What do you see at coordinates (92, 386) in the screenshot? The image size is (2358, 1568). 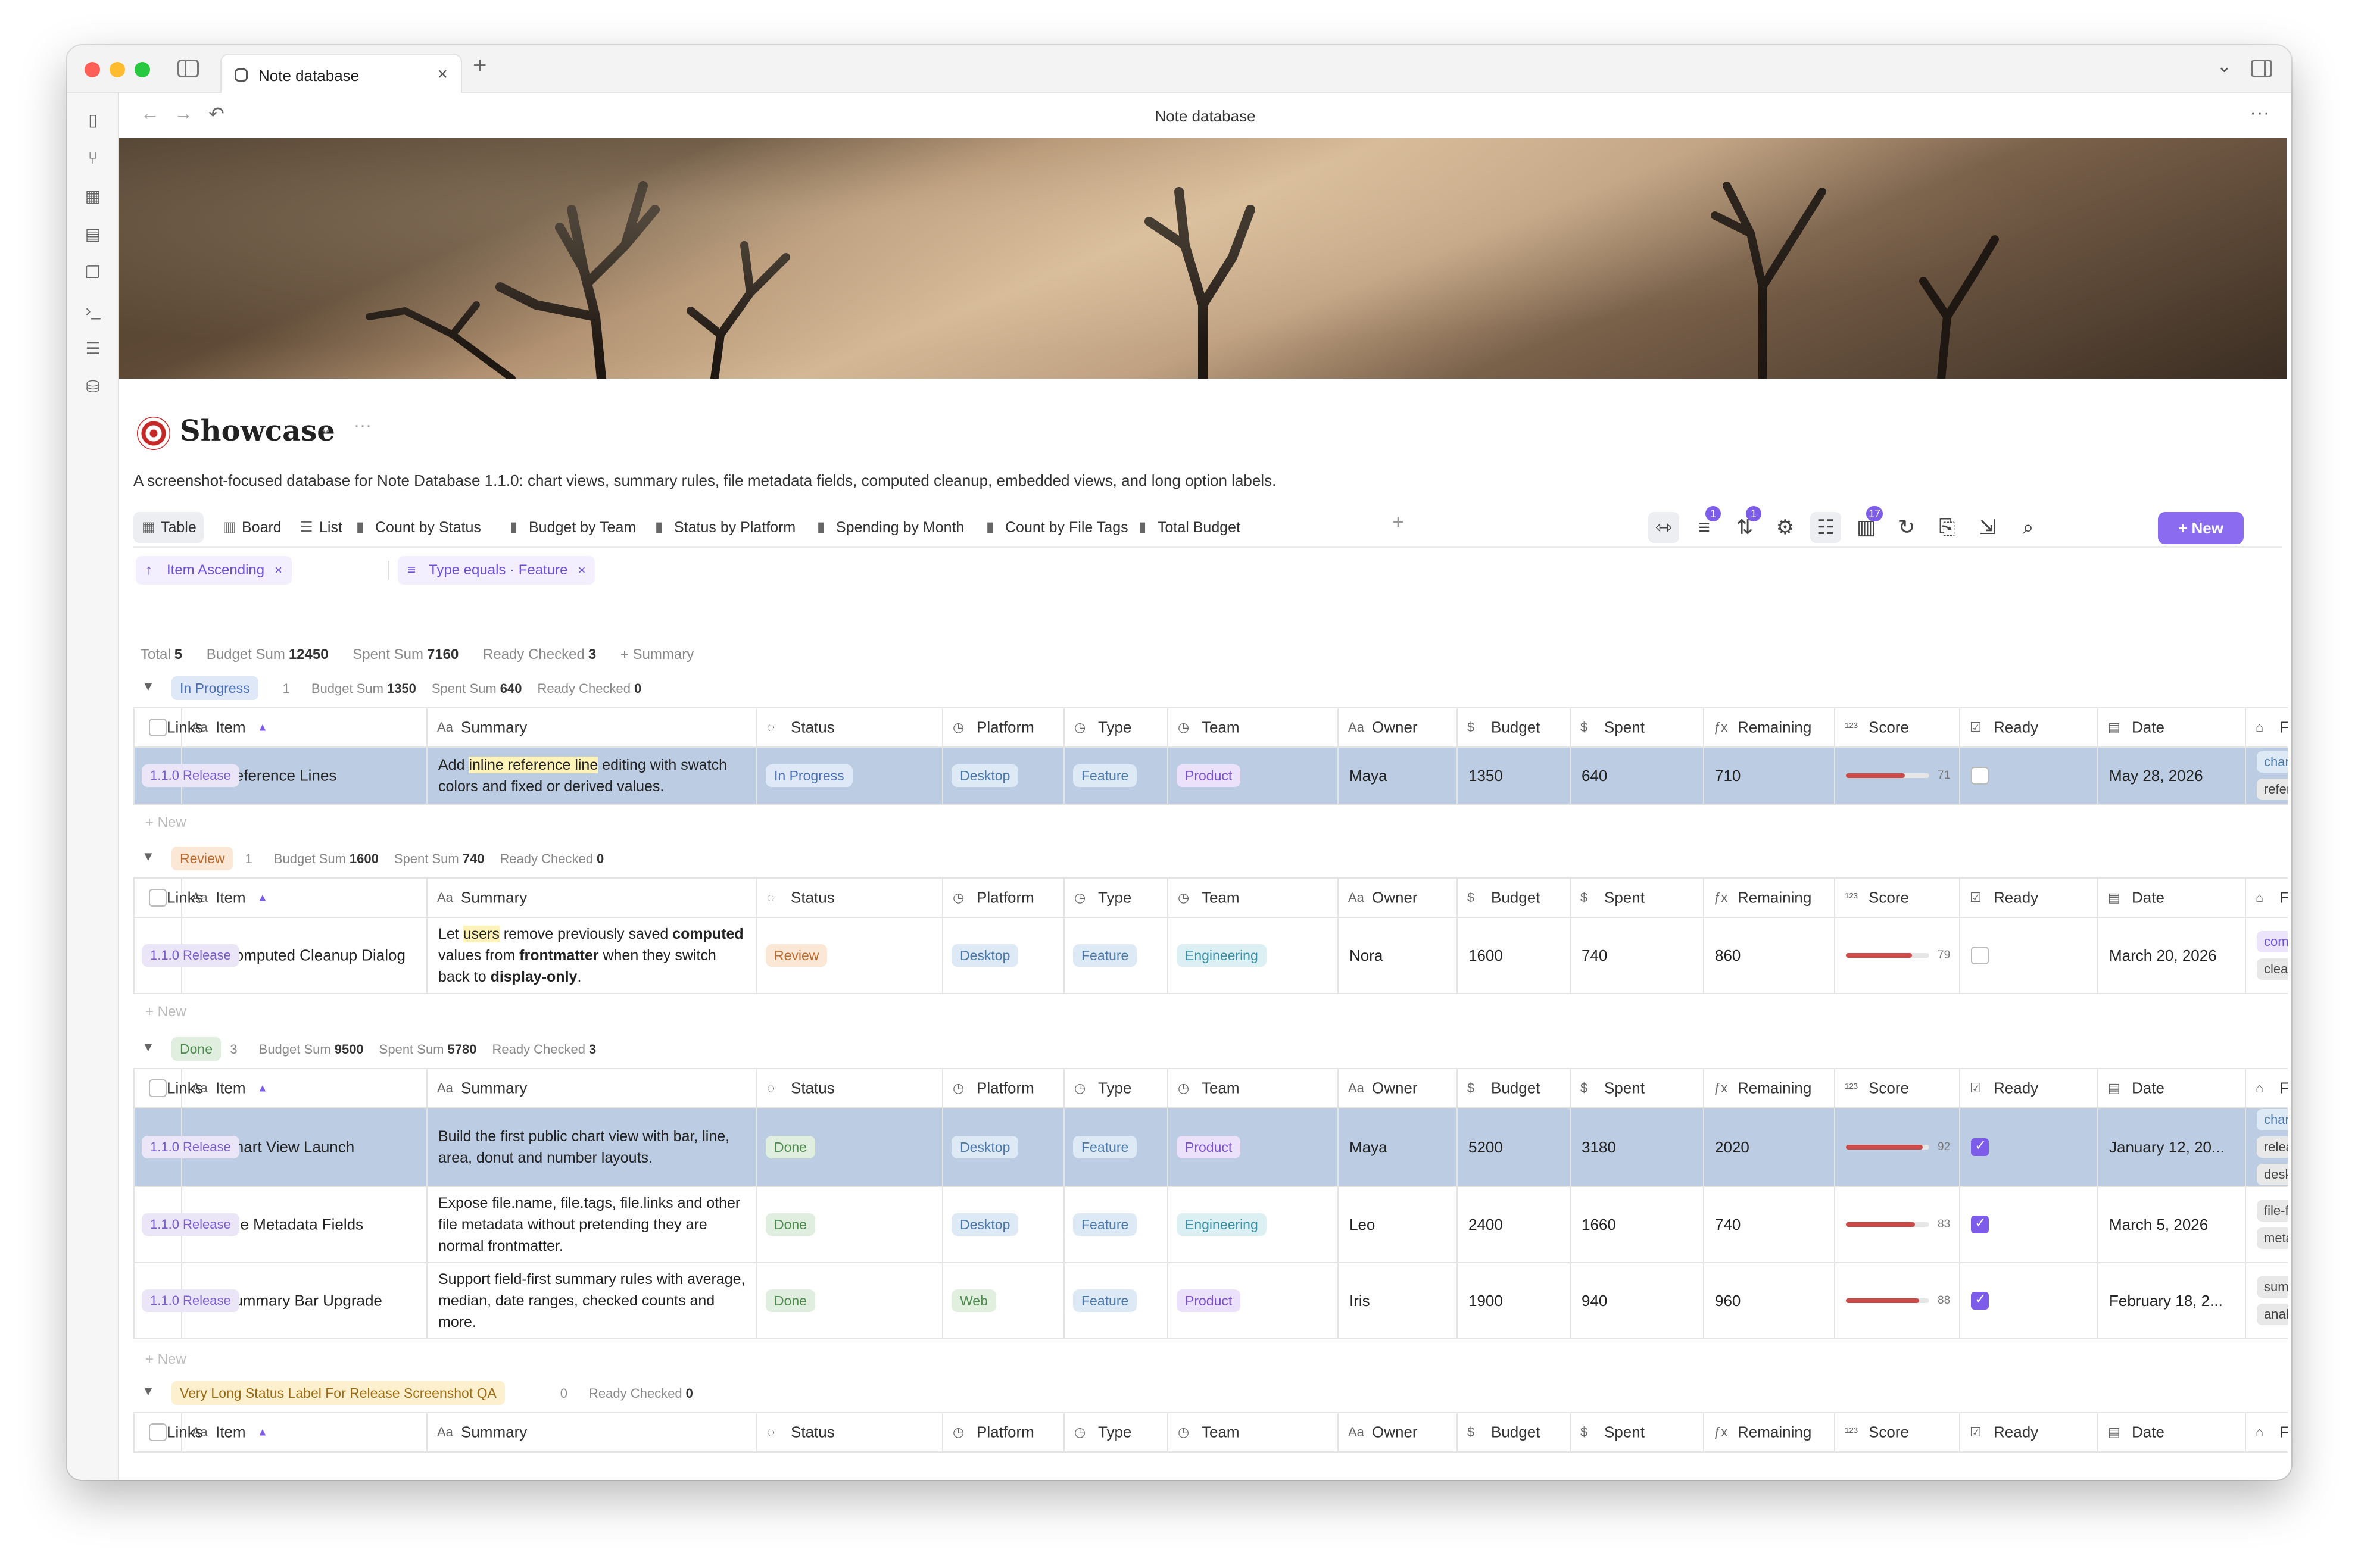 I see `database-icon: ⛁` at bounding box center [92, 386].